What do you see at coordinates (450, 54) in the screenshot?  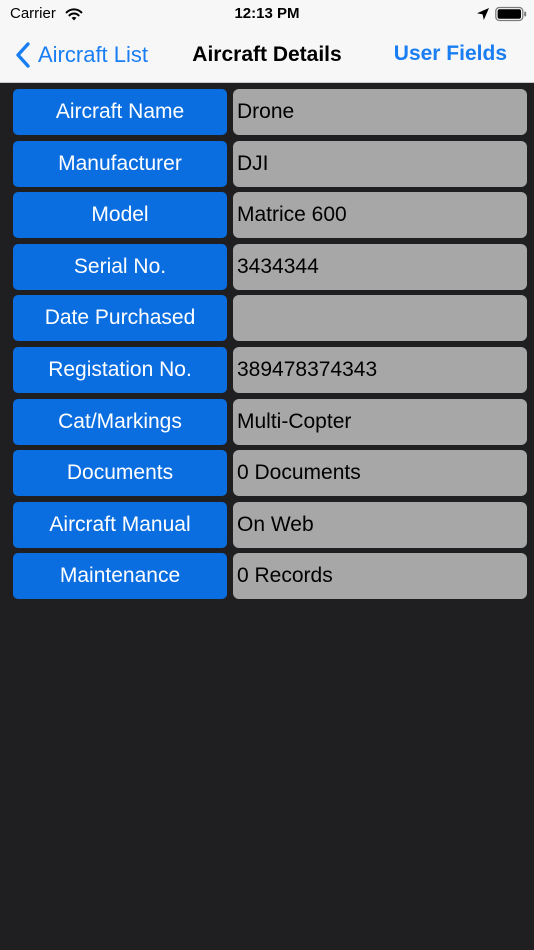 I see `user-fields-button: User Fields` at bounding box center [450, 54].